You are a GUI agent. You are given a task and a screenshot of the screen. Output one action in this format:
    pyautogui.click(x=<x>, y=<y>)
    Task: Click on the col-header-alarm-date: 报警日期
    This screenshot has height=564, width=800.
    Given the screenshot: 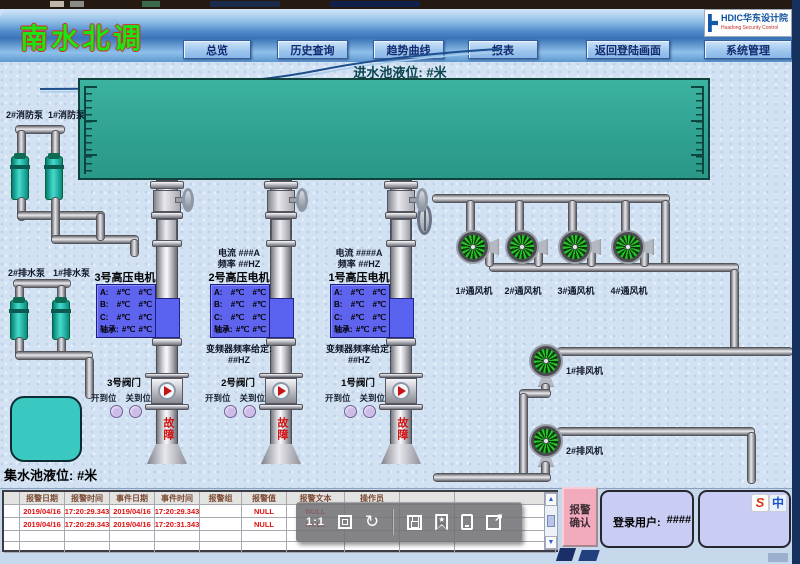 What is the action you would take?
    pyautogui.click(x=42, y=498)
    